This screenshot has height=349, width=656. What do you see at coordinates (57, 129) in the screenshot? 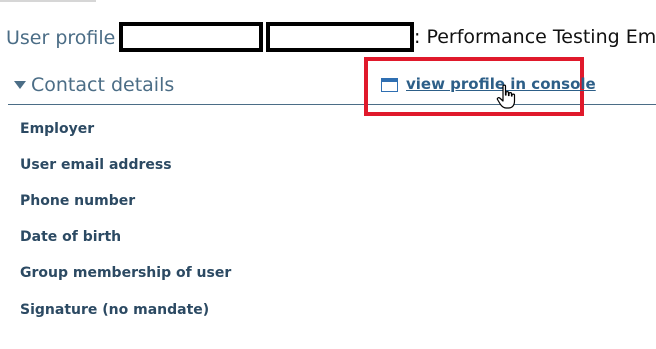
I see `field-label-employer: Employer` at bounding box center [57, 129].